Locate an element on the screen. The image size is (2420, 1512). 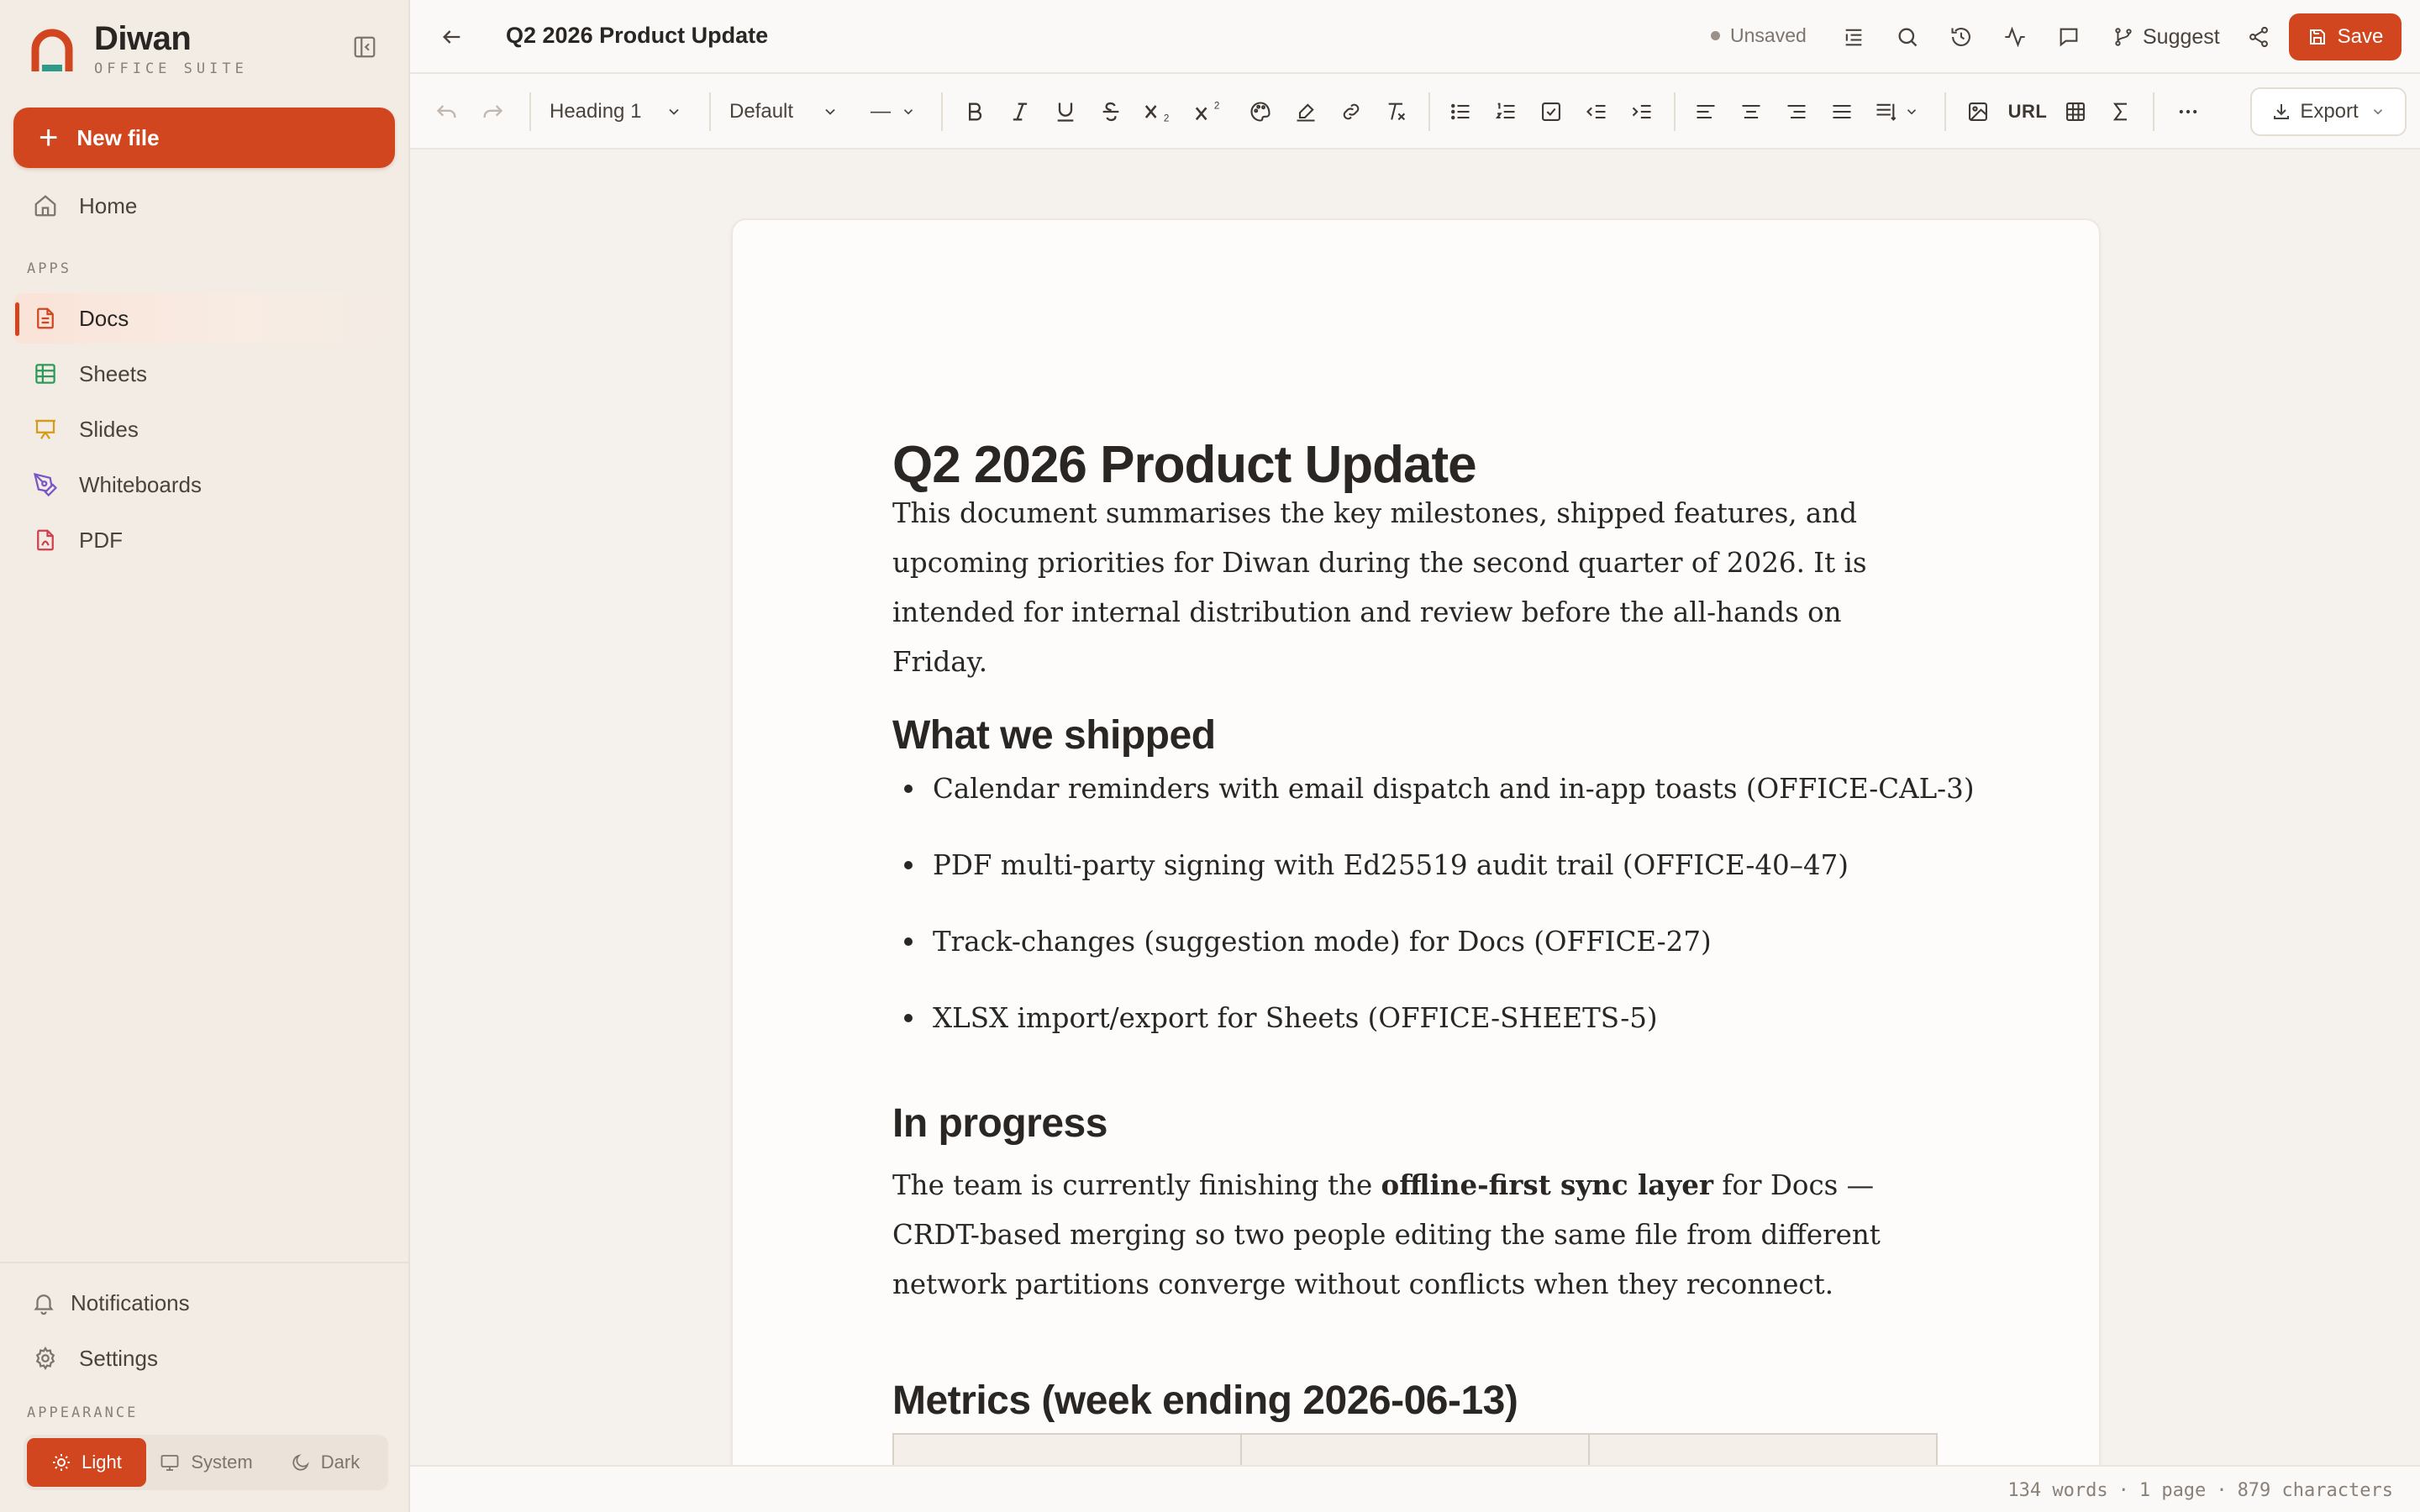
image-icon is located at coordinates (1978, 112).